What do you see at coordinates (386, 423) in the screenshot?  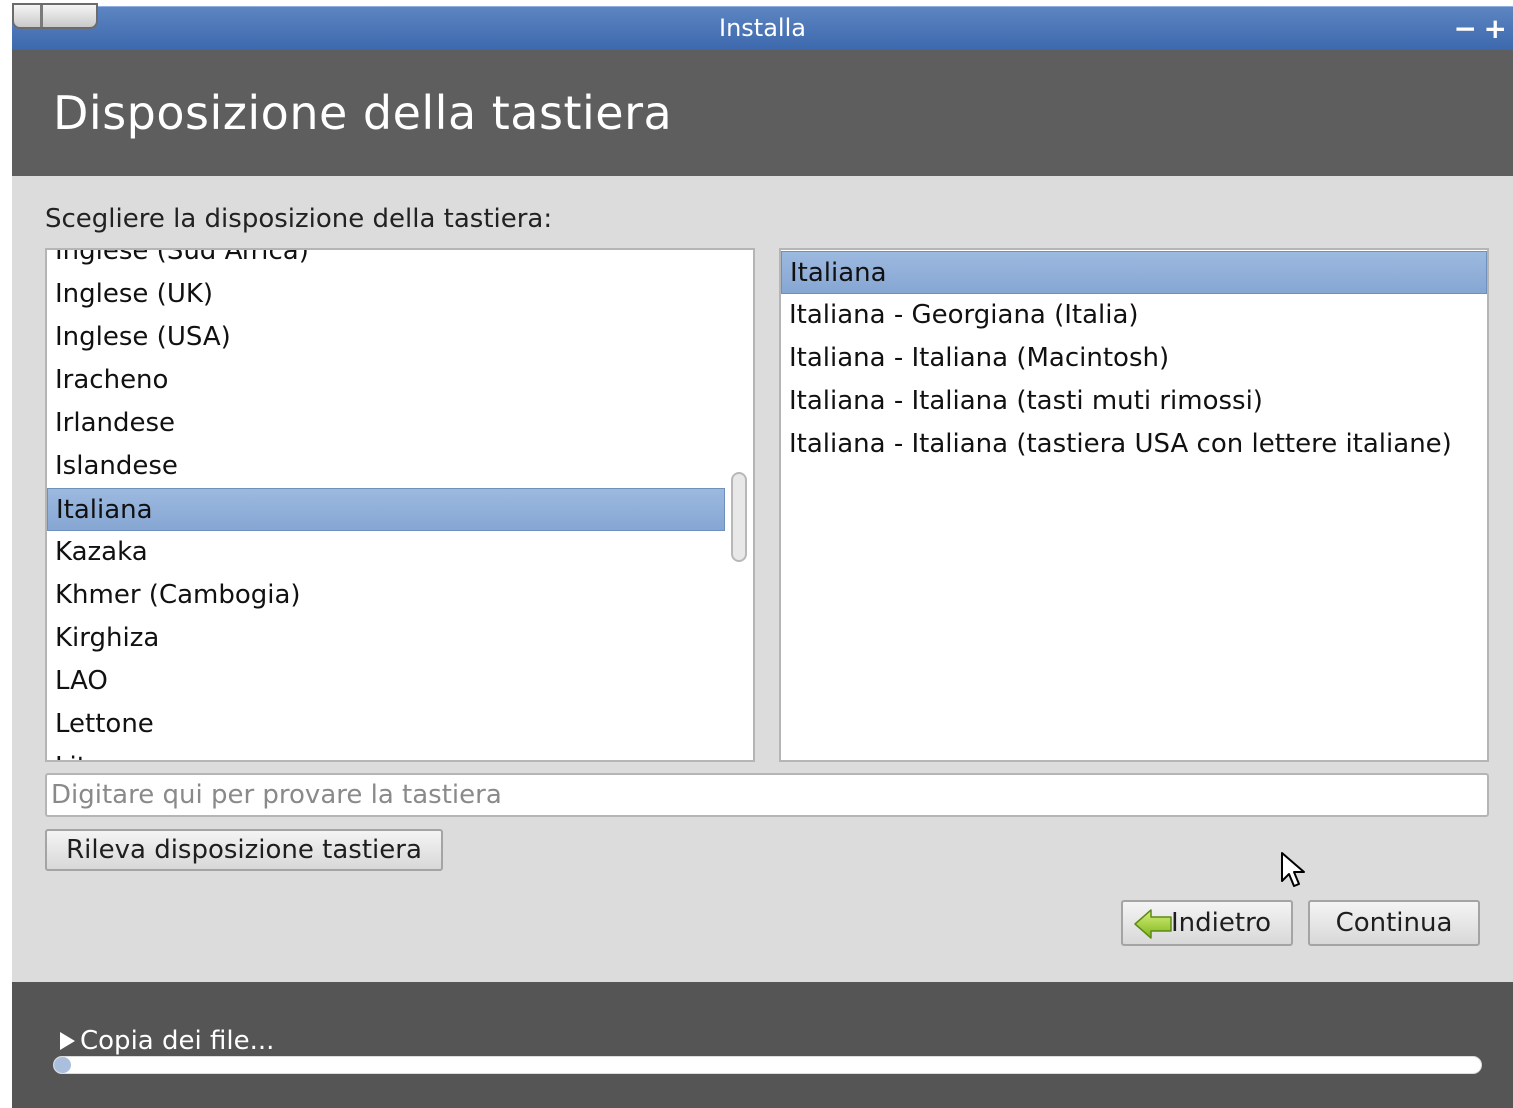 I see `layout-list-item: Irlandese` at bounding box center [386, 423].